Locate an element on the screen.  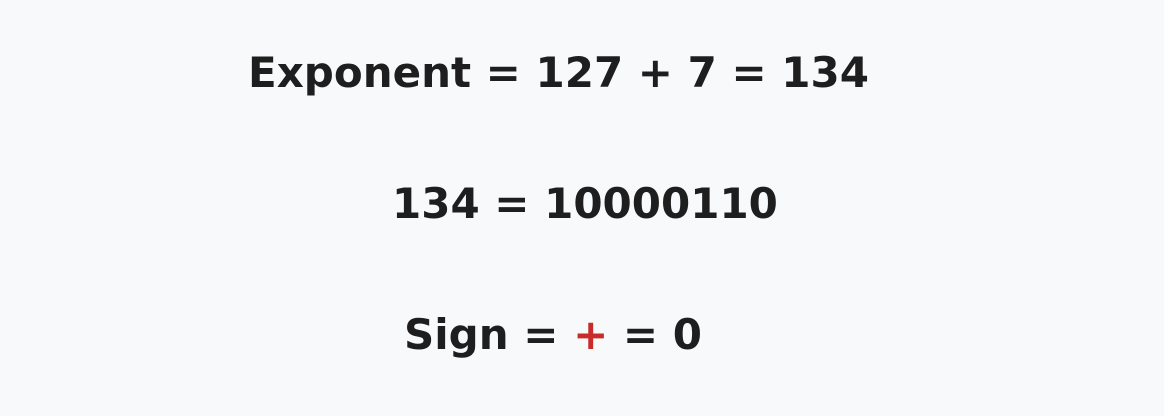
sign-equation: Sign = + = 0 is located at coordinates (553, 335).